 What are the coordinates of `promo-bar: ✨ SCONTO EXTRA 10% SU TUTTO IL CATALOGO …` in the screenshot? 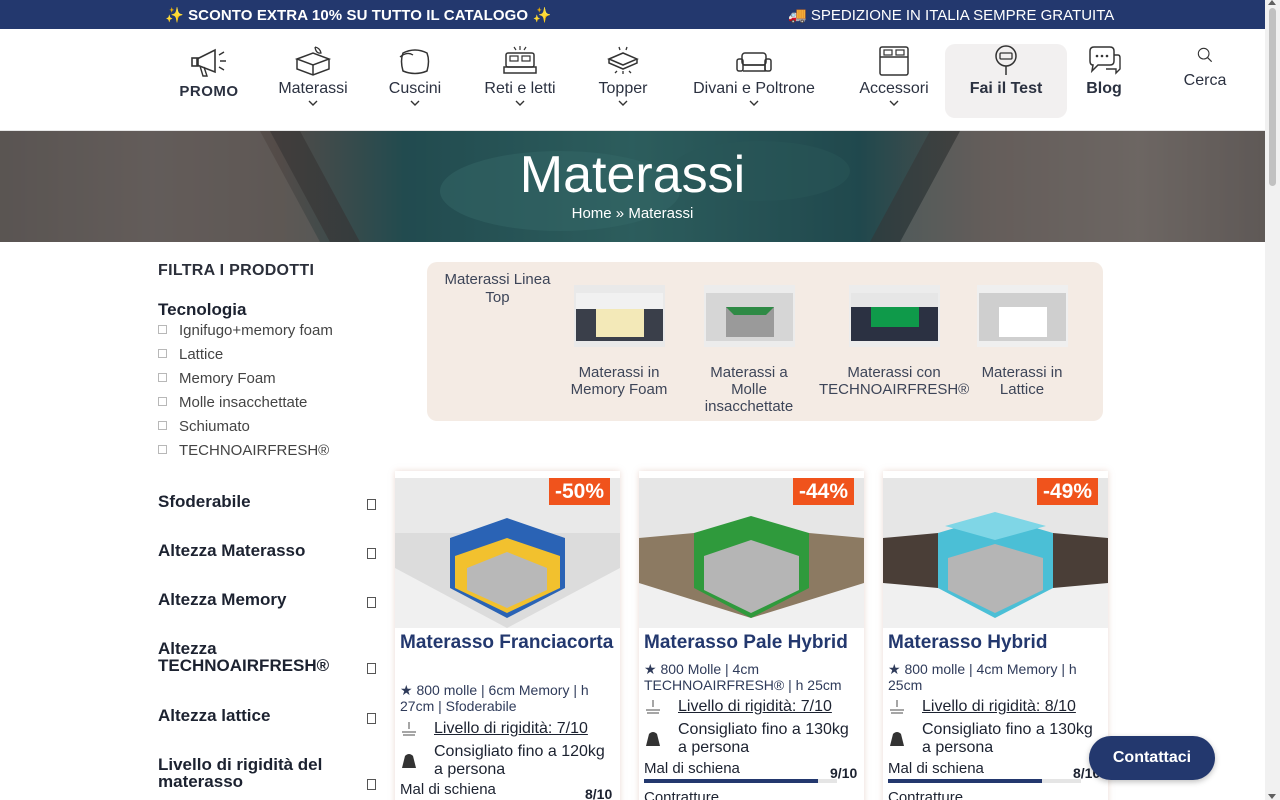 It's located at (632, 14).